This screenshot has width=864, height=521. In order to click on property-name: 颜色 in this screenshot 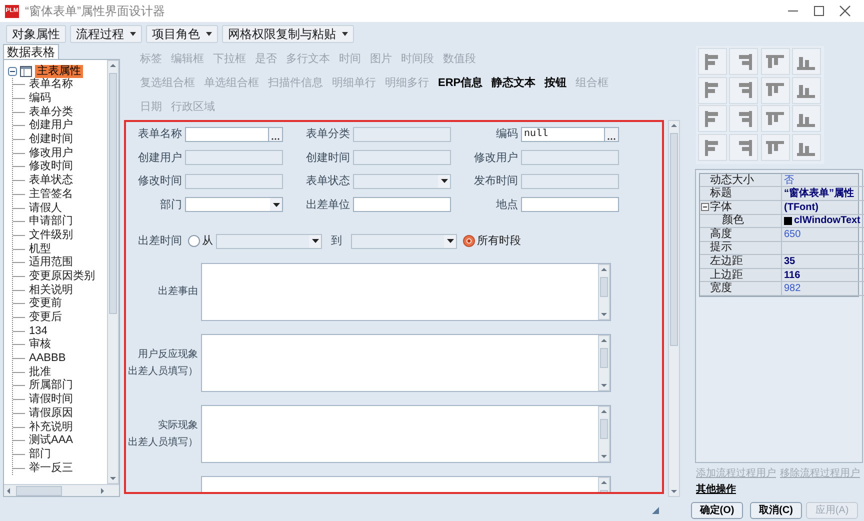, I will do `click(733, 221)`.